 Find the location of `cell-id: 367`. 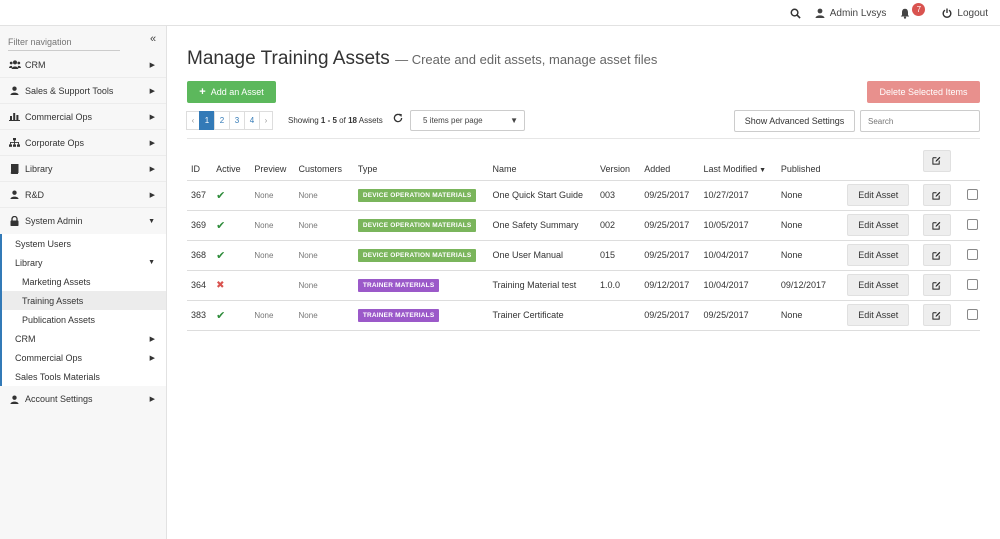

cell-id: 367 is located at coordinates (200, 195).